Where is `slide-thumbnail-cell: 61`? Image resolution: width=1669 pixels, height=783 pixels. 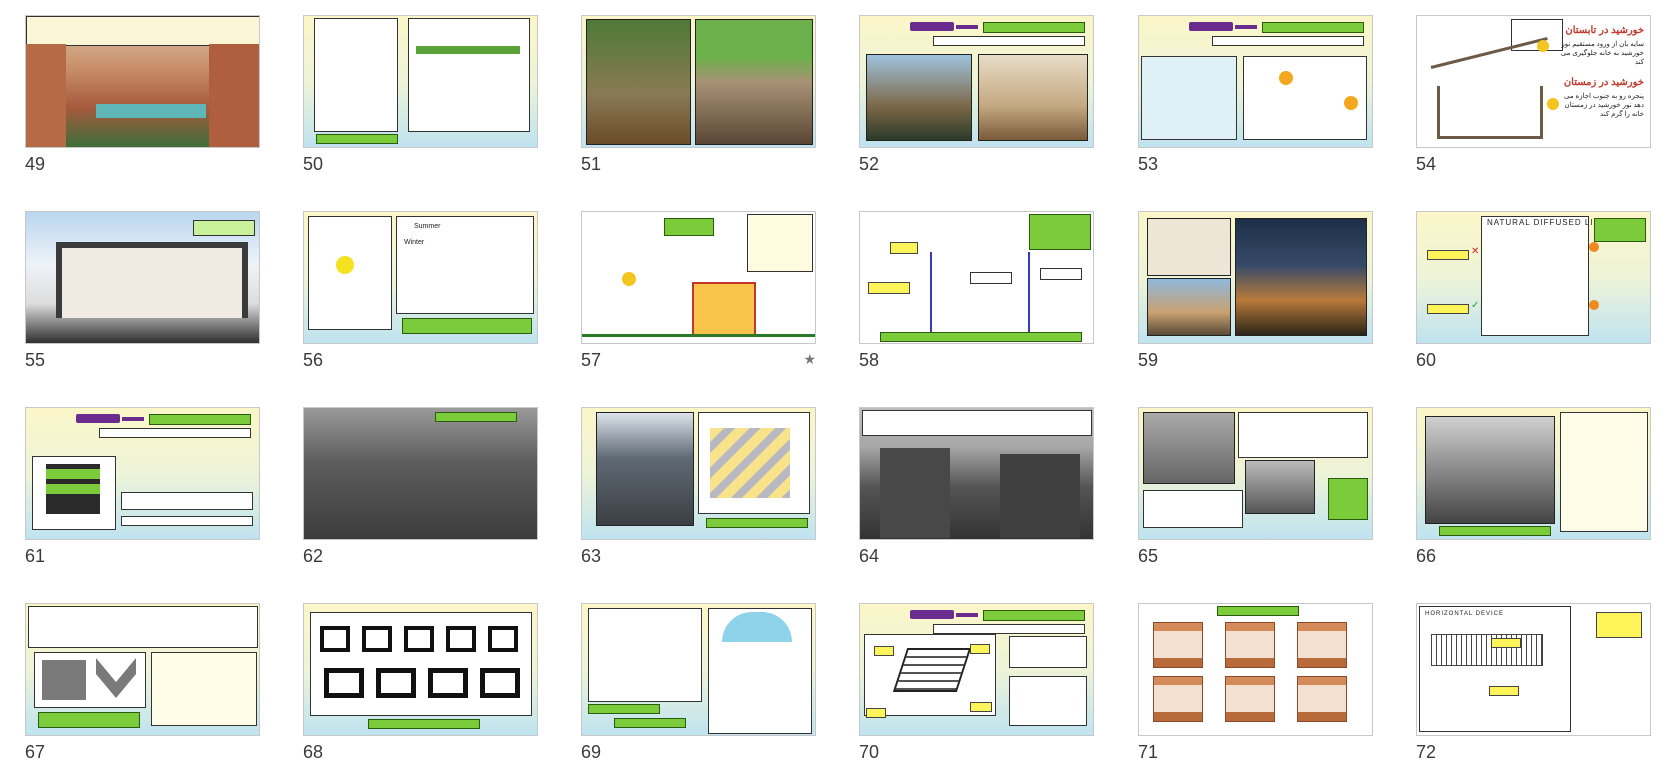
slide-thumbnail-cell: 61 is located at coordinates (142, 497).